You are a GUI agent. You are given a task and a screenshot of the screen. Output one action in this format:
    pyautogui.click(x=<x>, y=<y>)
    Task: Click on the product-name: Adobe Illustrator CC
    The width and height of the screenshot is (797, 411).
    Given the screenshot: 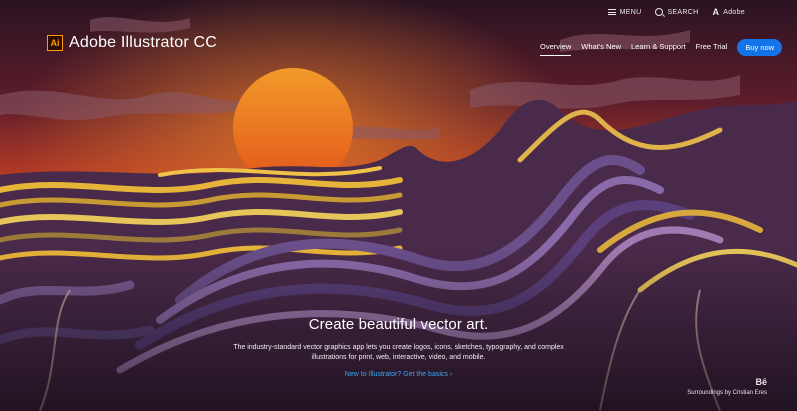 What is the action you would take?
    pyautogui.click(x=143, y=42)
    